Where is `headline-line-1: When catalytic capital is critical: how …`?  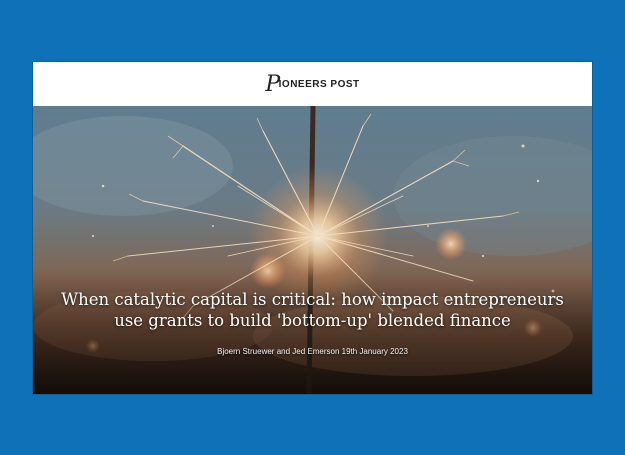
headline-line-1: When catalytic capital is critical: how … is located at coordinates (312, 299).